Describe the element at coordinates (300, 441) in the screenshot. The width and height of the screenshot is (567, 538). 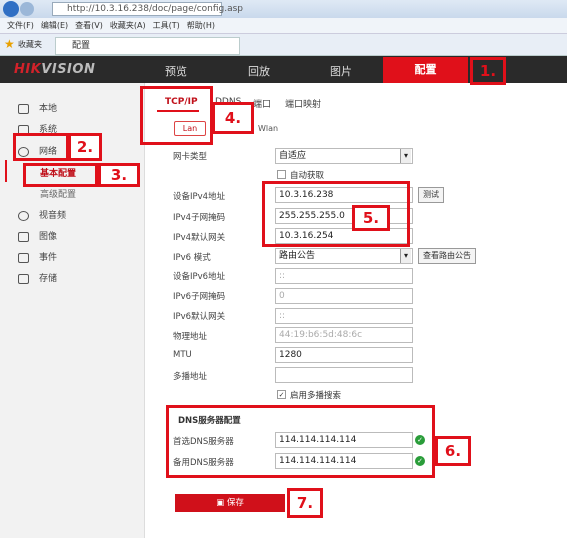
I see `highlight-dns` at that location.